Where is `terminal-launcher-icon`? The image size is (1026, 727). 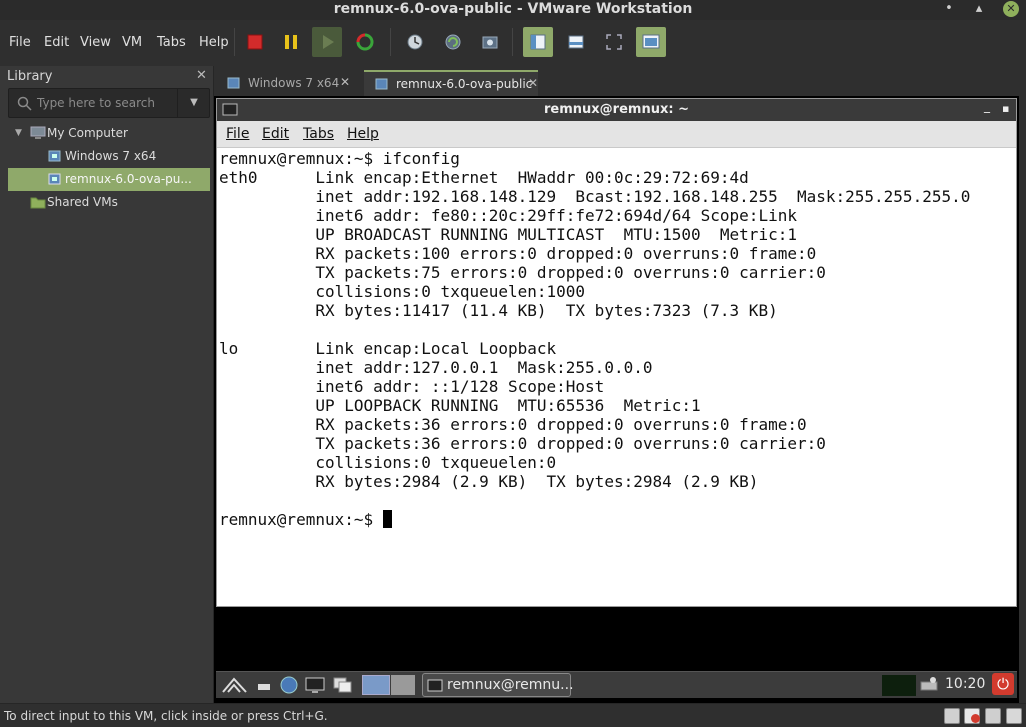
terminal-launcher-icon is located at coordinates (315, 685).